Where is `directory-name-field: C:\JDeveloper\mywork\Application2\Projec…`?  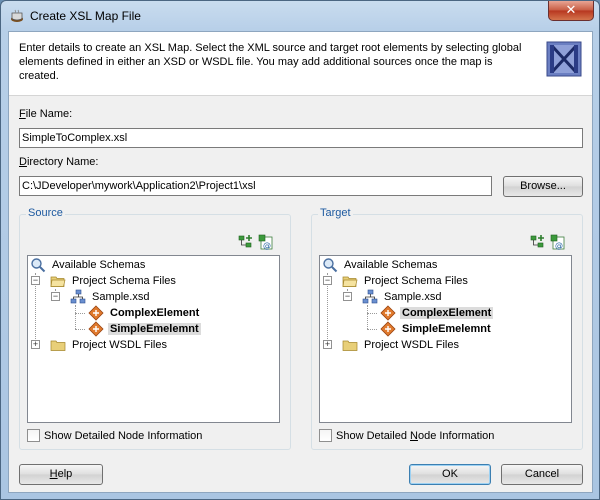
directory-name-field: C:\JDeveloper\mywork\Application2\Projec… is located at coordinates (255, 186).